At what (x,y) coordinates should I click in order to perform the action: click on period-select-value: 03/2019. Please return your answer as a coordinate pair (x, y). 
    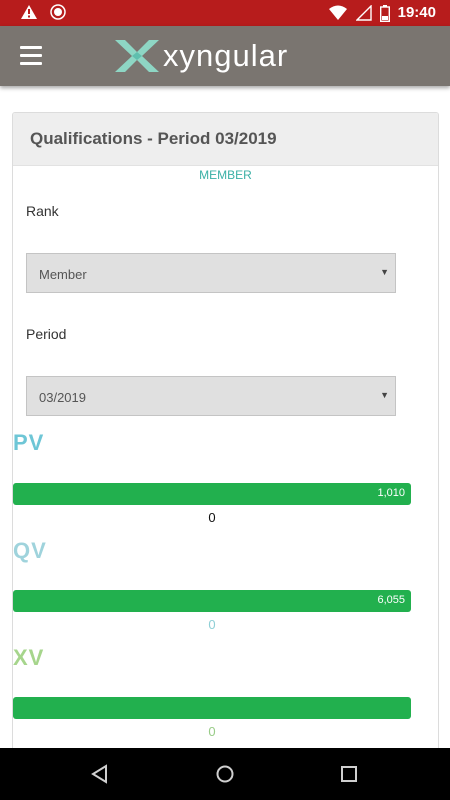
    Looking at the image, I should click on (62, 397).